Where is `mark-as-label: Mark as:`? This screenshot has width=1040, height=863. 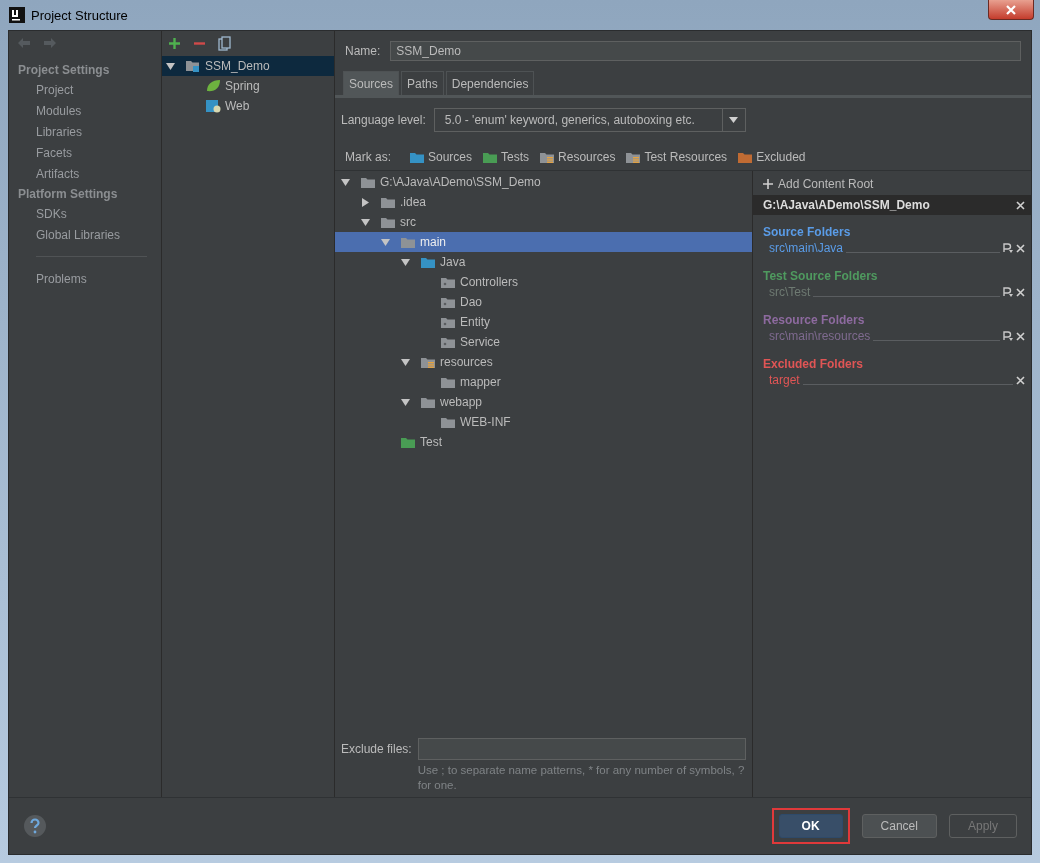
mark-as-label: Mark as: is located at coordinates (368, 157).